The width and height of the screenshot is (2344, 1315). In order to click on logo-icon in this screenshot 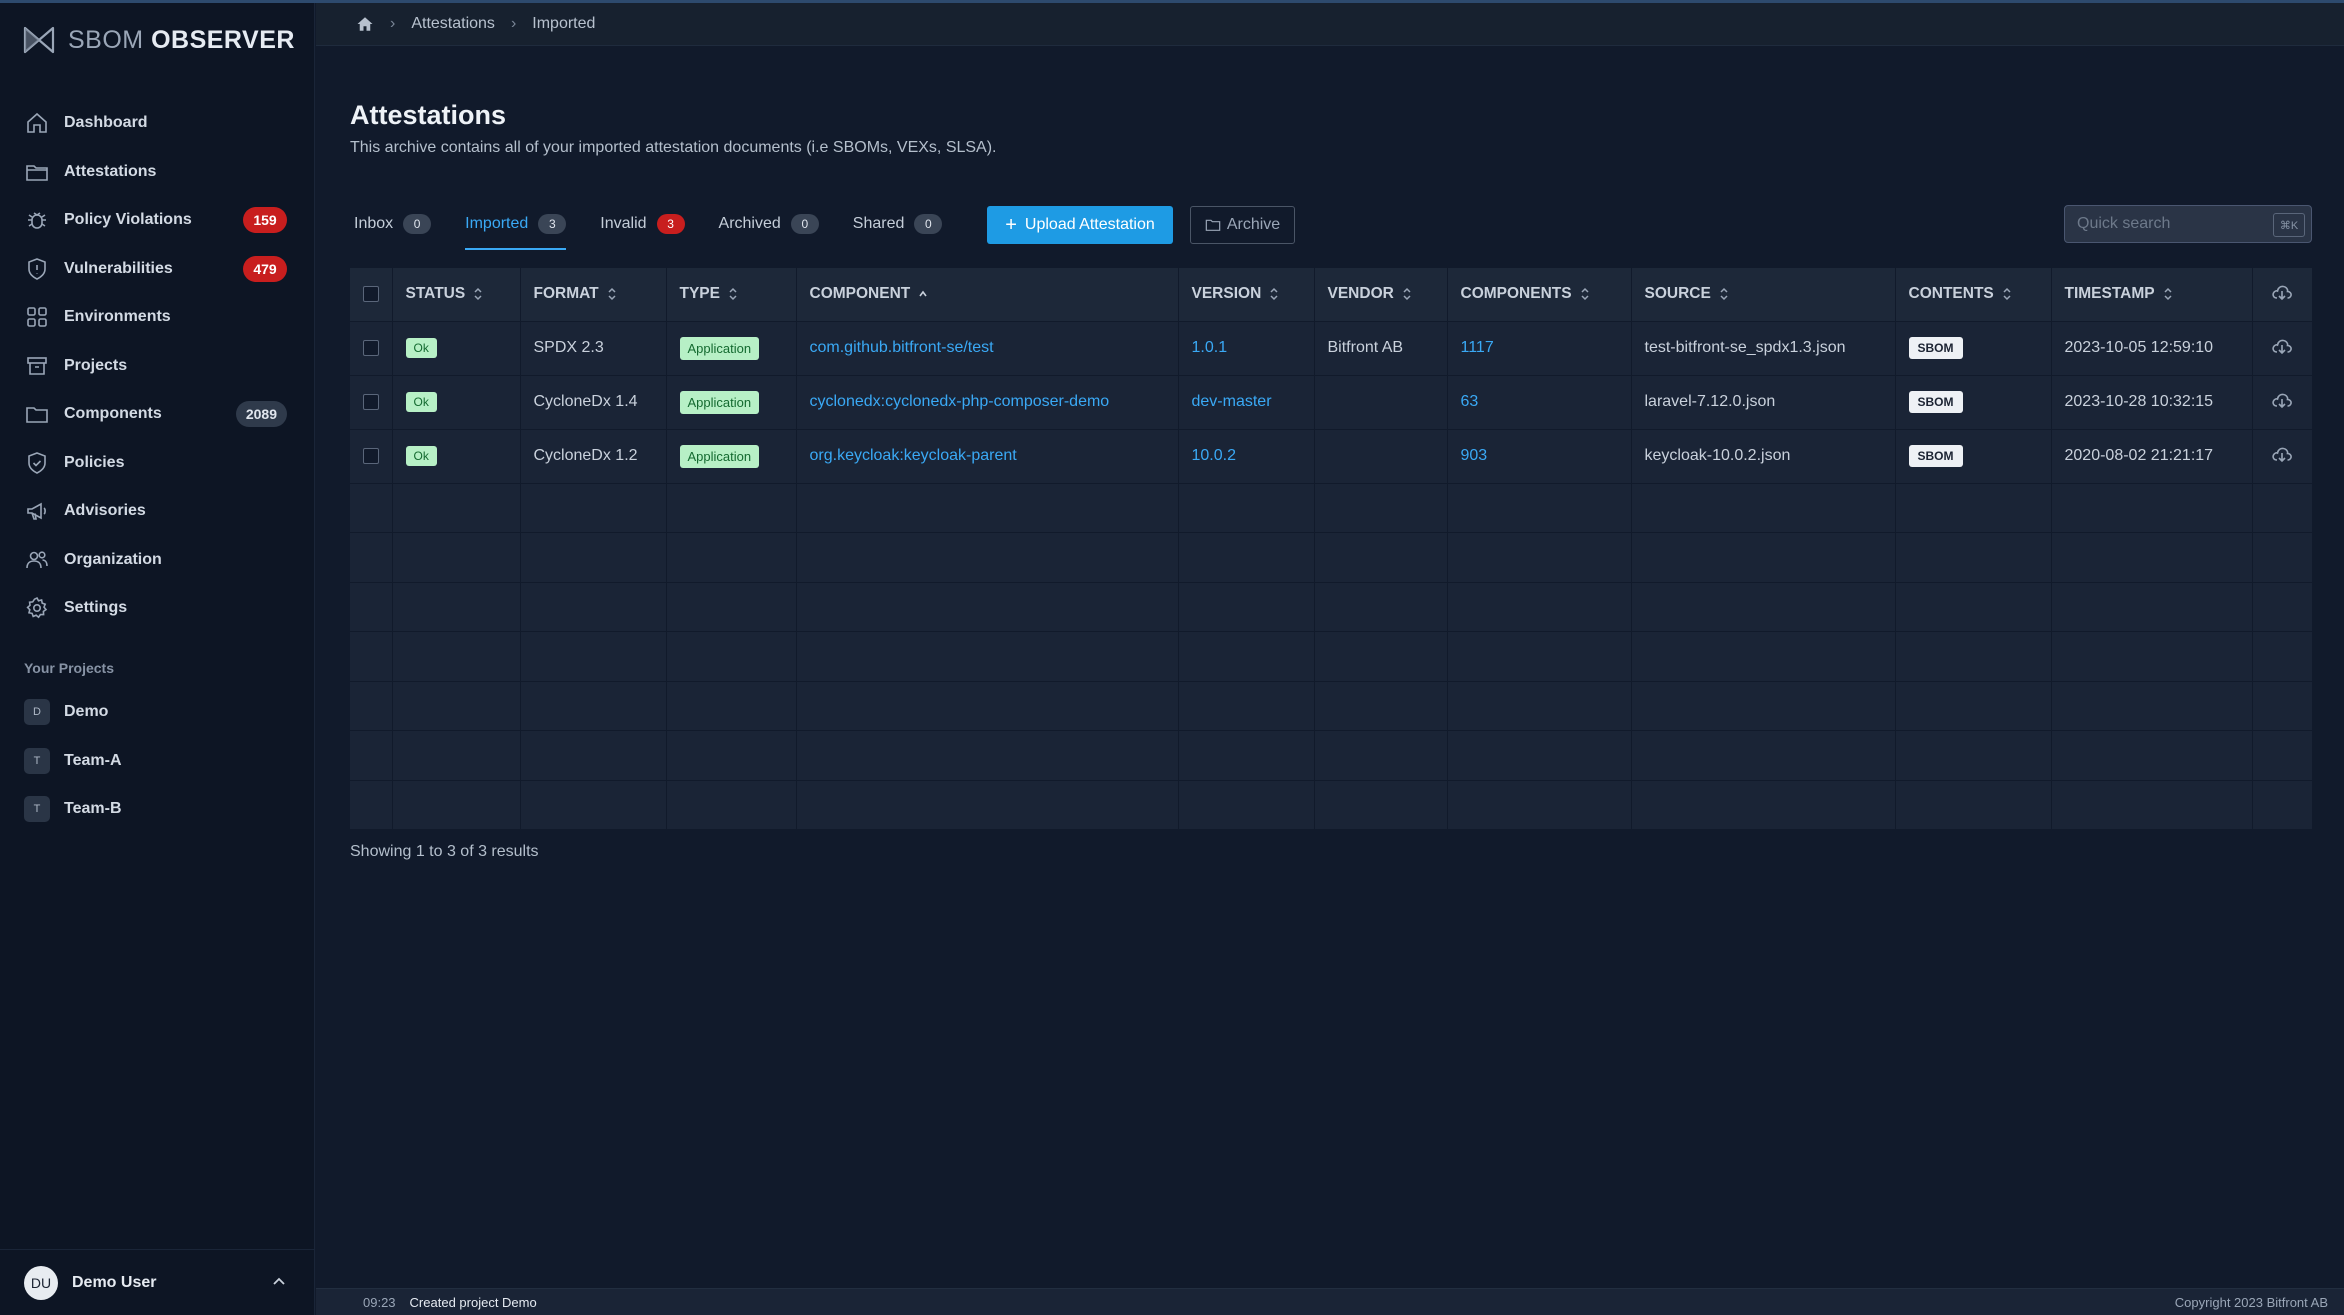, I will do `click(39, 40)`.